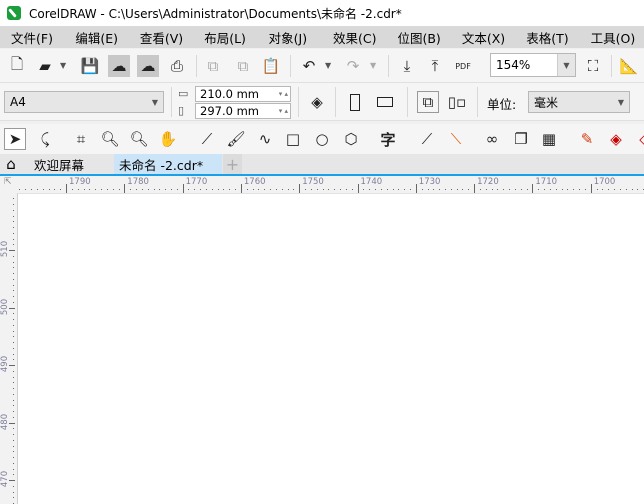 The height and width of the screenshot is (504, 644). I want to click on coreldraw-logo-icon, so click(14, 13).